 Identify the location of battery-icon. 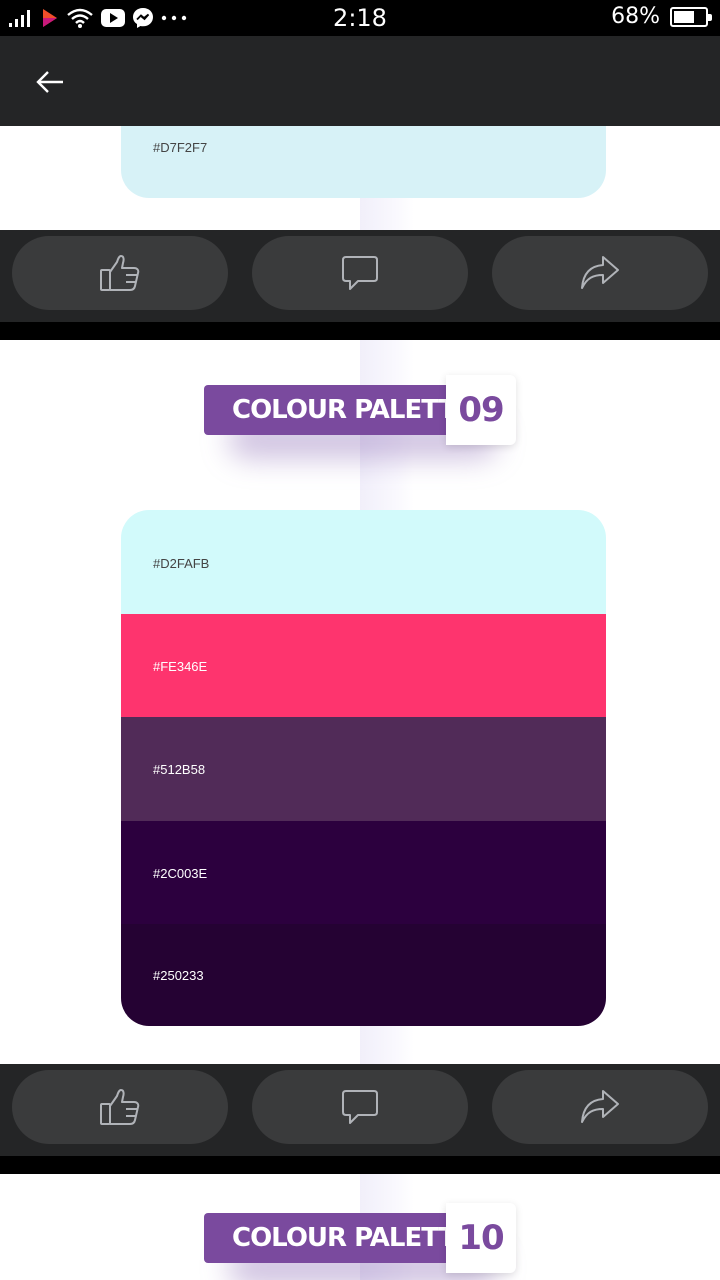
(691, 16).